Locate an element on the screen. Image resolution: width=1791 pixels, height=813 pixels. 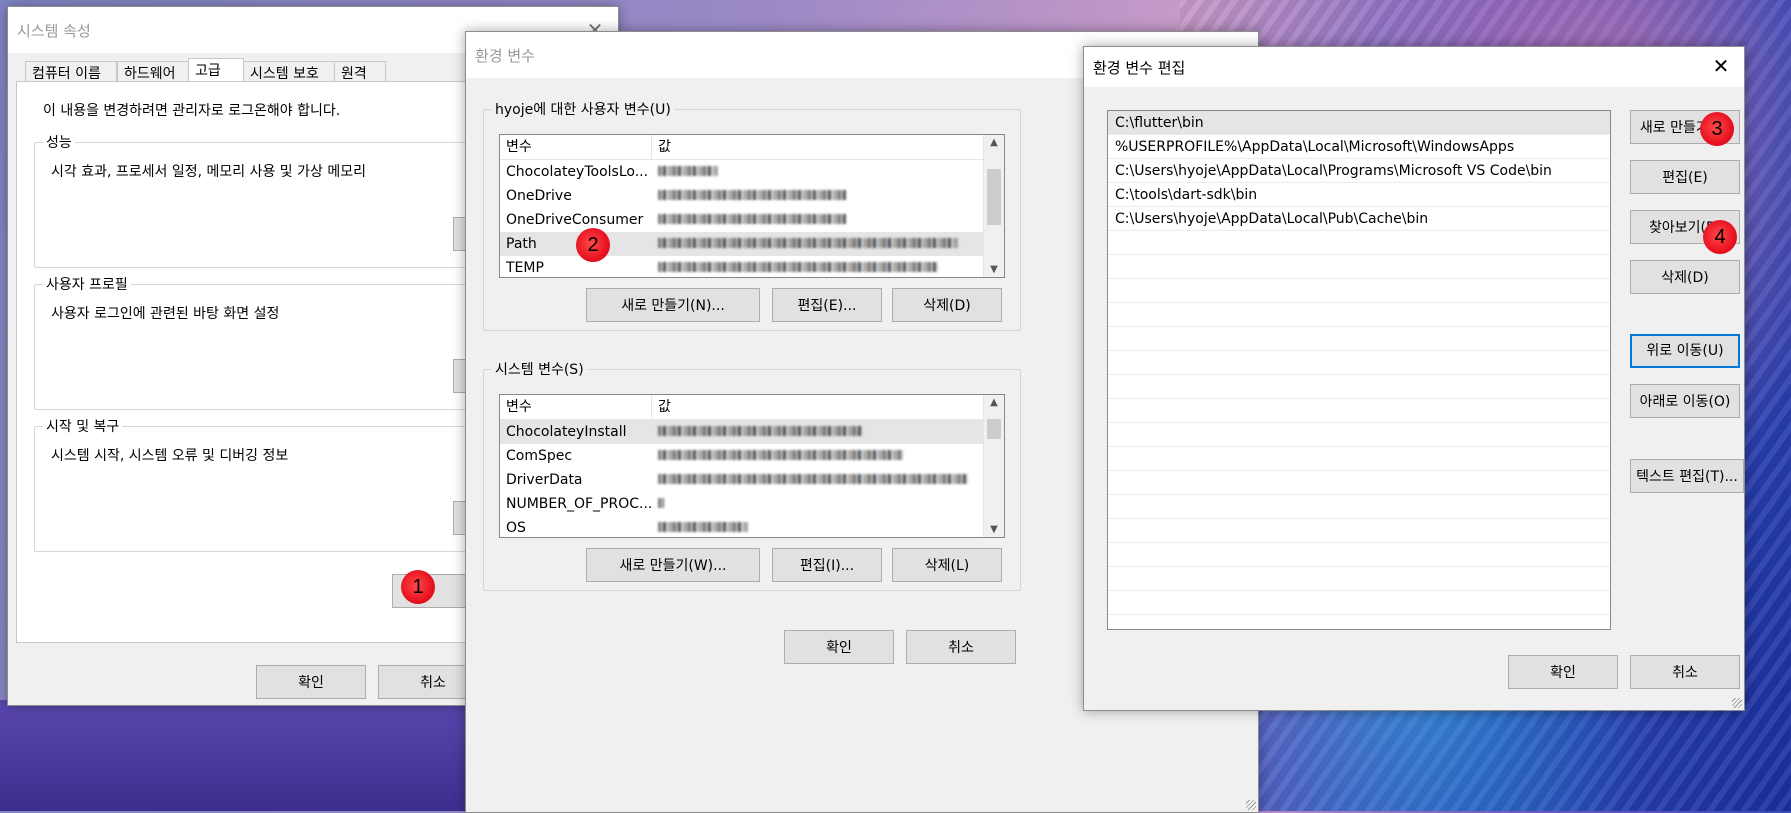
performance-label: 성능 is located at coordinates (59, 142).